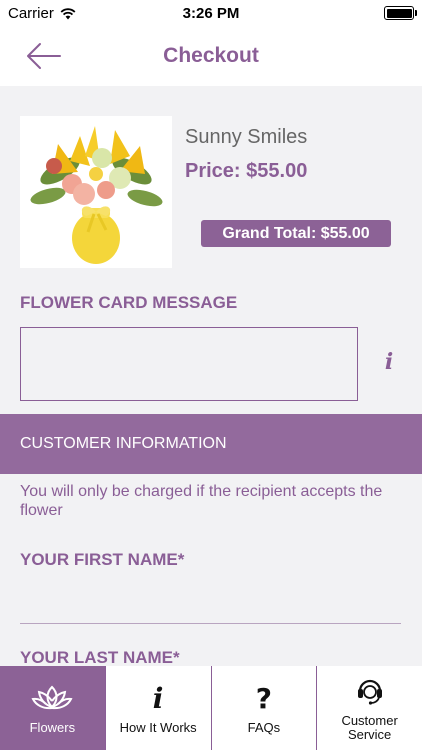  I want to click on tab-how-it-works: i How It Works, so click(157, 708).